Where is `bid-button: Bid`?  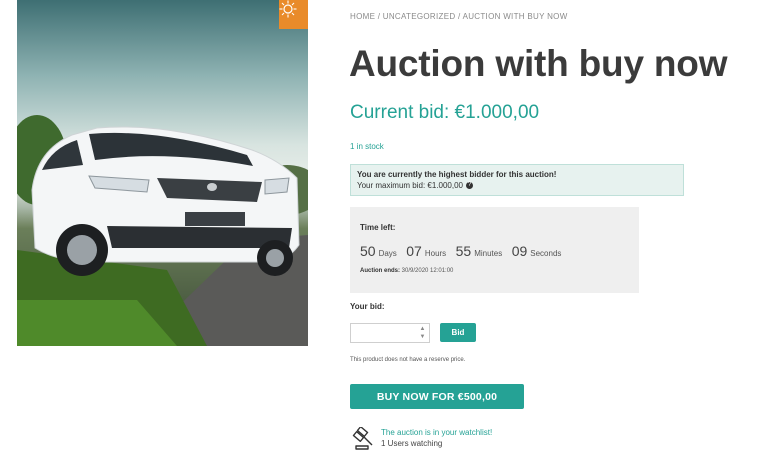 bid-button: Bid is located at coordinates (458, 332).